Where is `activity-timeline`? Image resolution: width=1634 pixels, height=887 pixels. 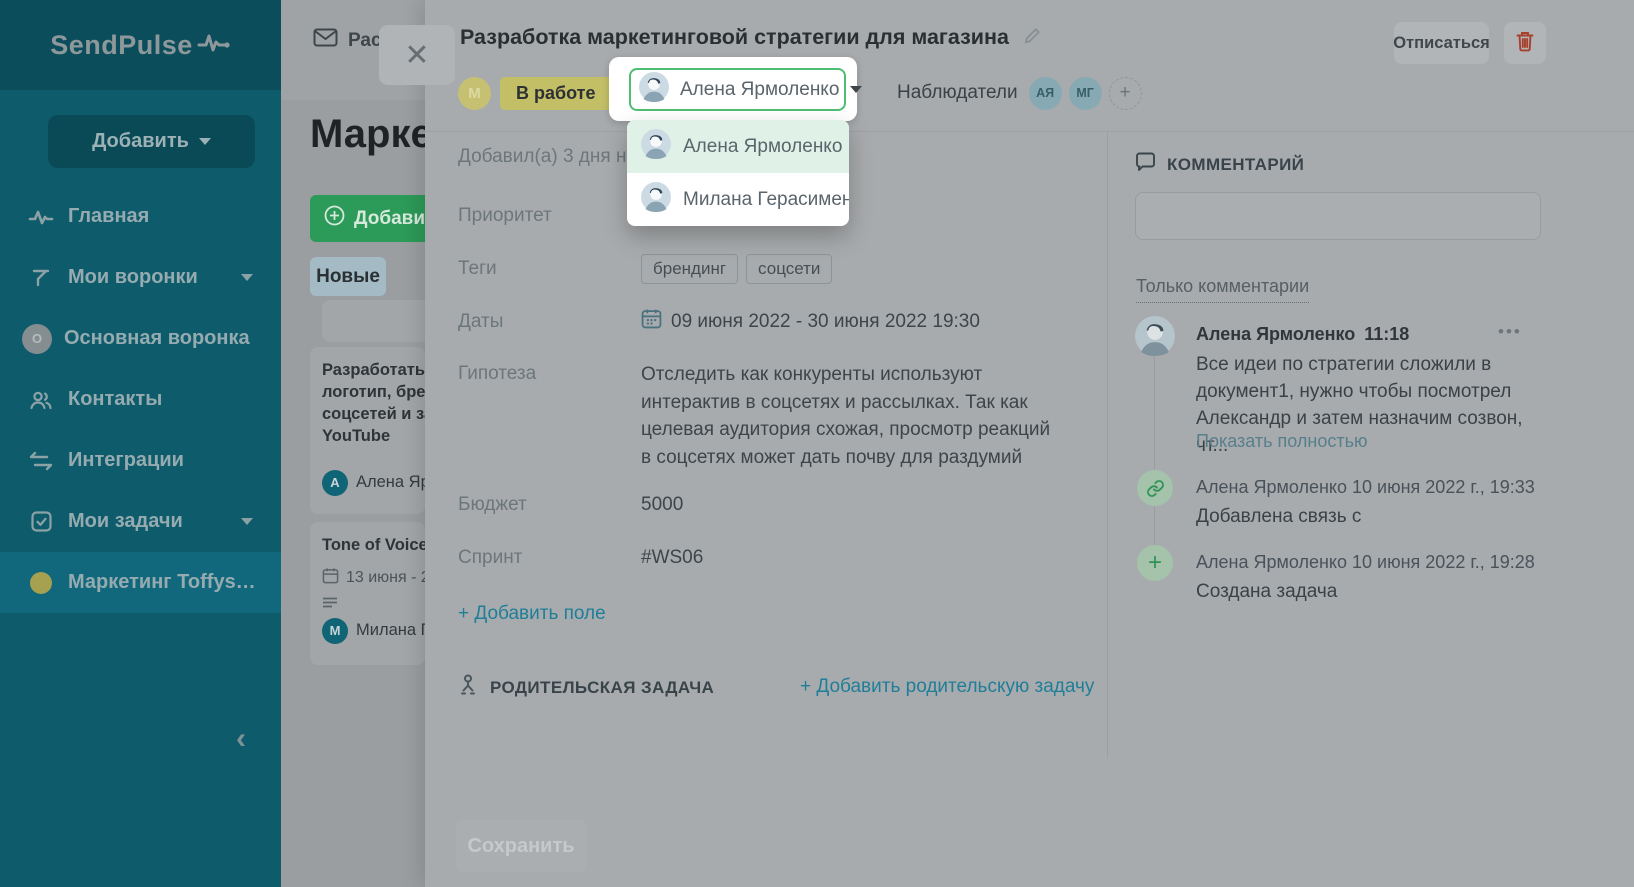 activity-timeline is located at coordinates (1154, 456).